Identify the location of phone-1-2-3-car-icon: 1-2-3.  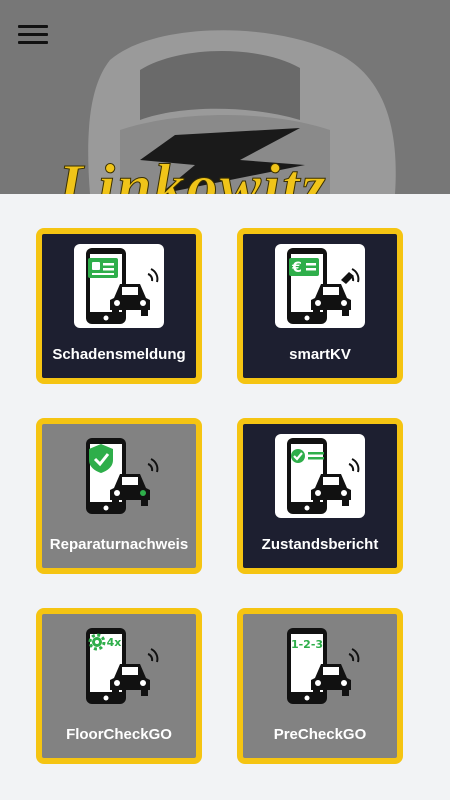
(320, 666).